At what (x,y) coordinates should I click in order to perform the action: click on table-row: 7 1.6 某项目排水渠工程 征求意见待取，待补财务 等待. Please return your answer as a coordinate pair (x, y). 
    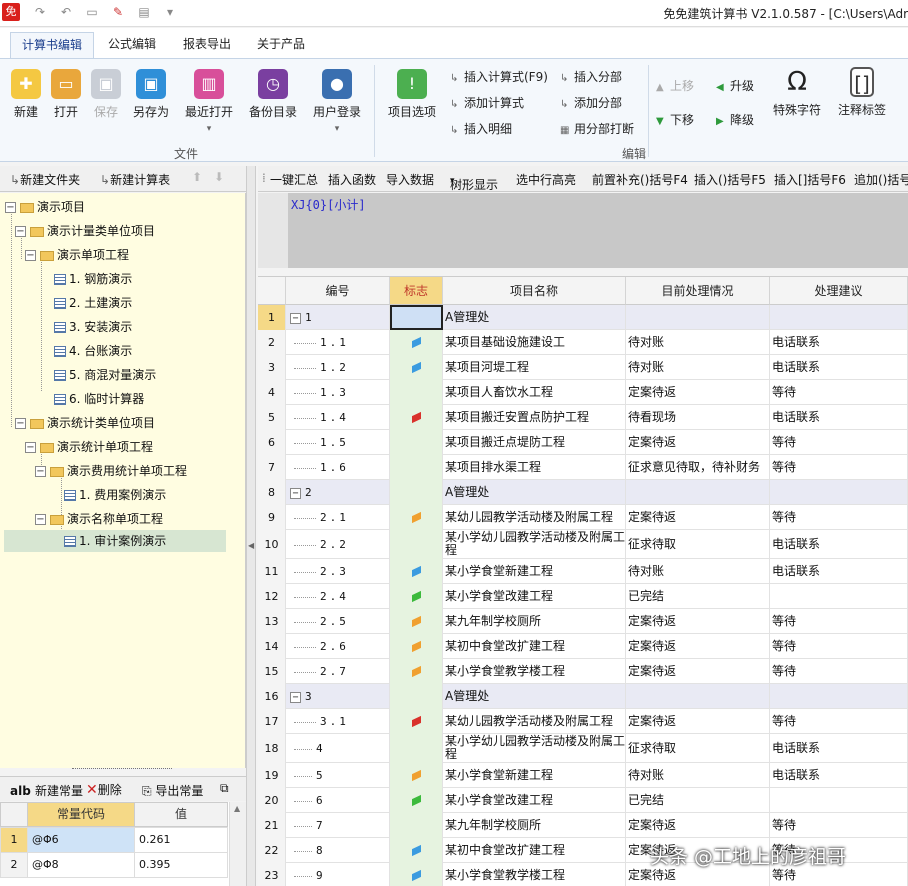
    Looking at the image, I should click on (583, 467).